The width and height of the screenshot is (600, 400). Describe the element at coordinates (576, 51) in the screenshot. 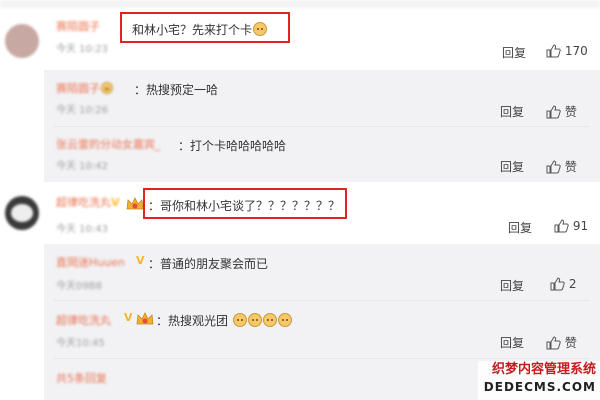

I see `like-count: 170` at that location.